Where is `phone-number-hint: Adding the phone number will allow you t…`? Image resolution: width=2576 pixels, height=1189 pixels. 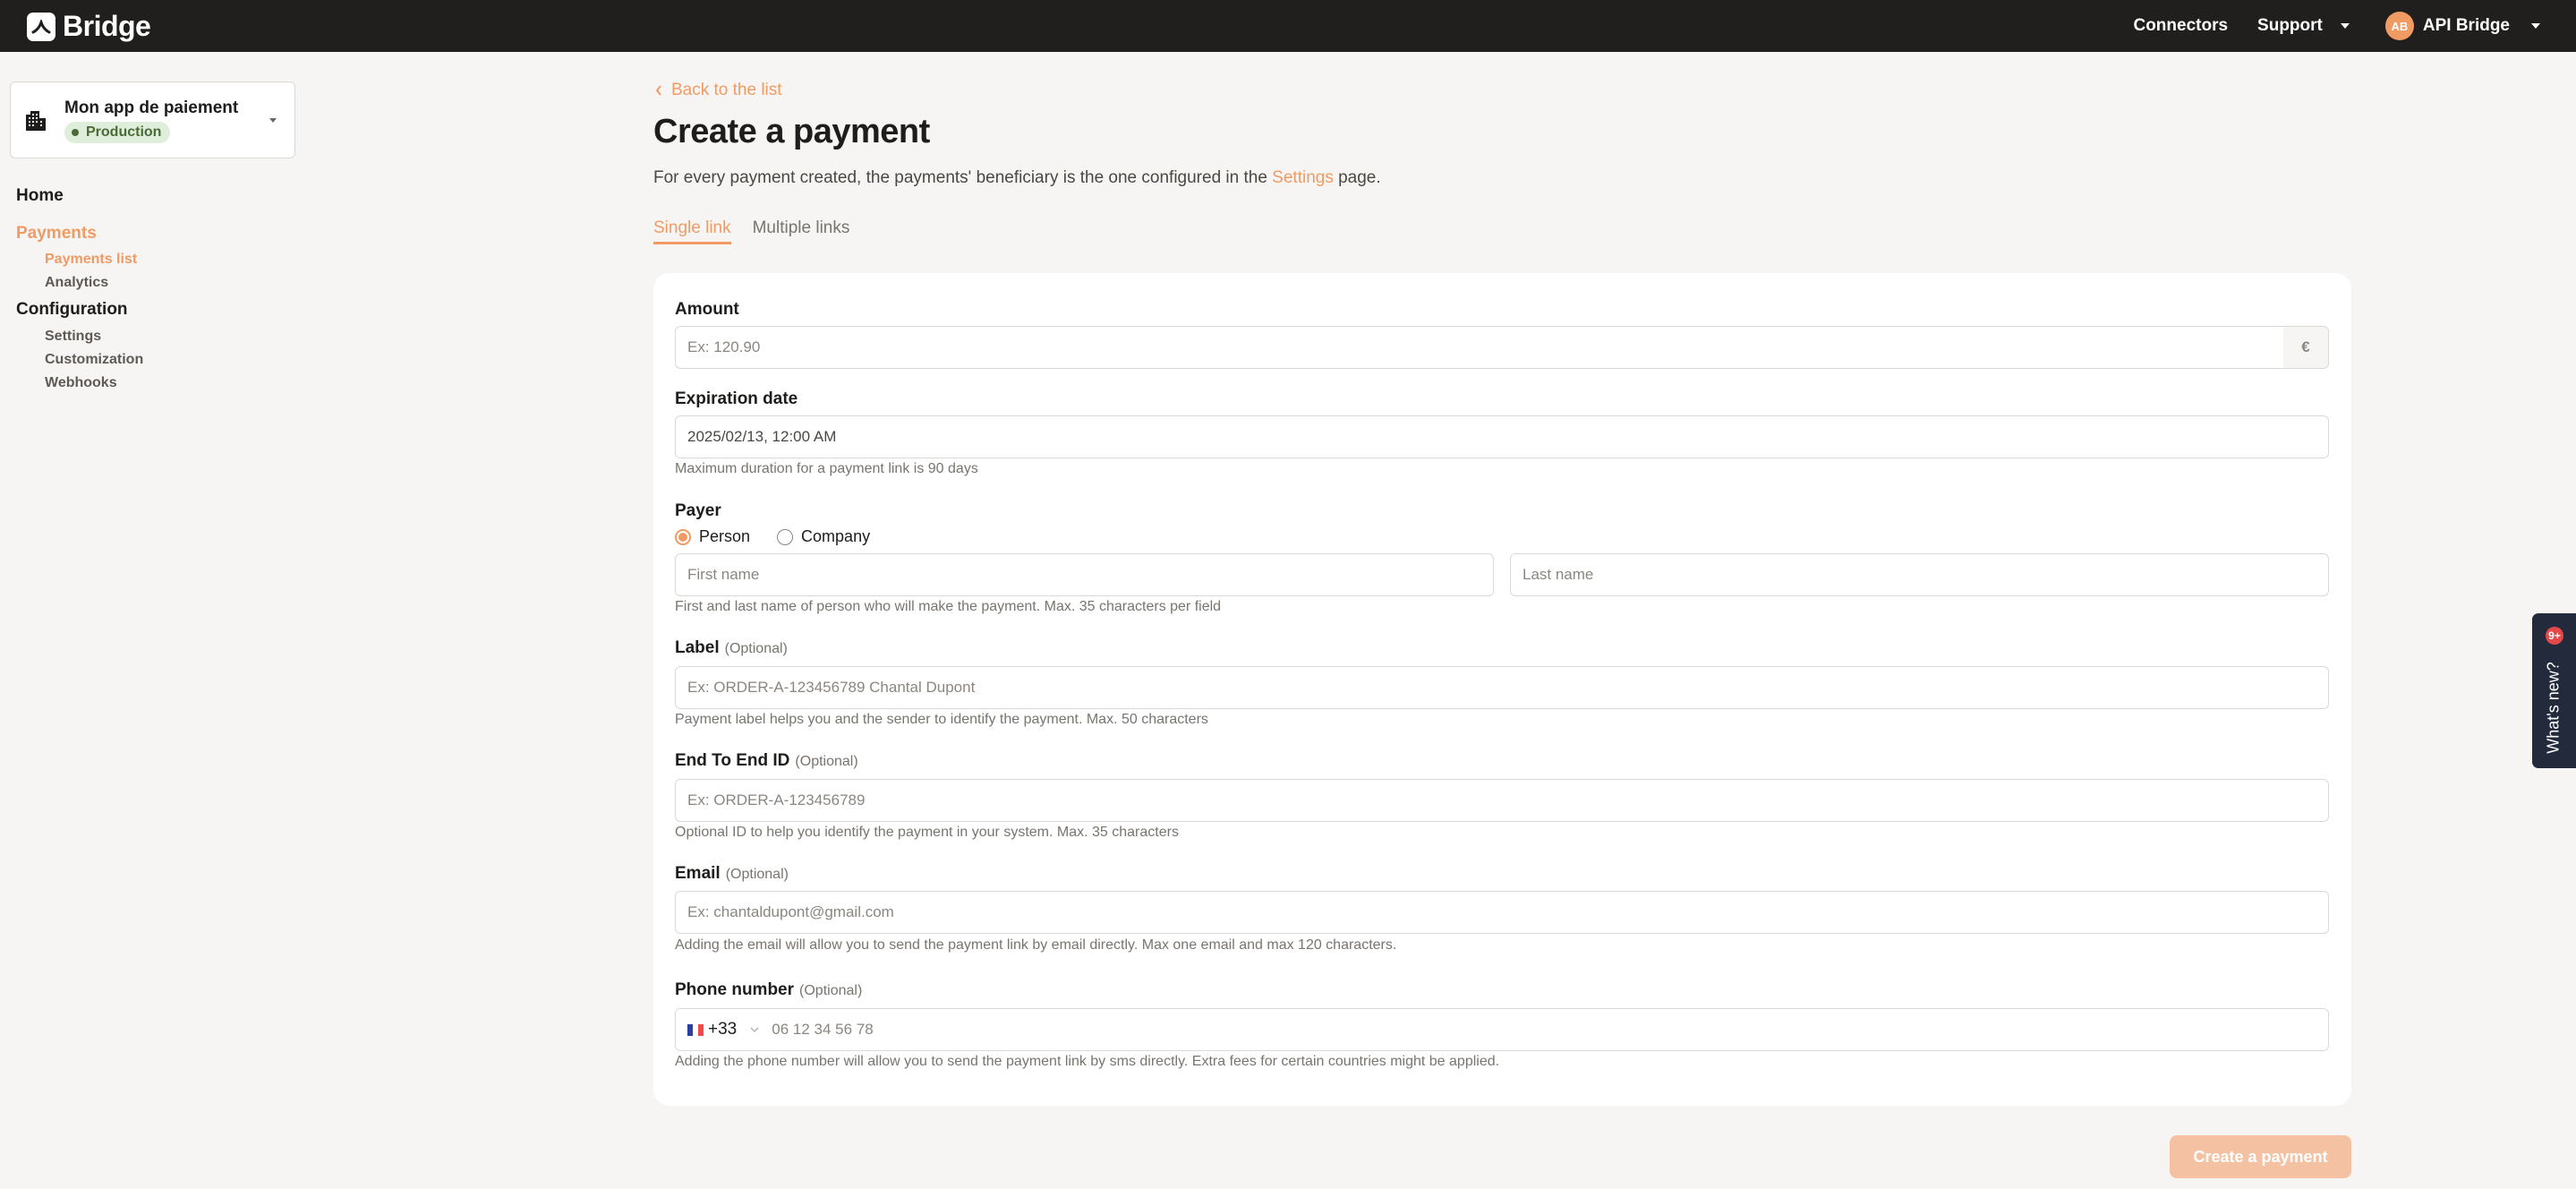 phone-number-hint: Adding the phone number will allow you t… is located at coordinates (1087, 1061).